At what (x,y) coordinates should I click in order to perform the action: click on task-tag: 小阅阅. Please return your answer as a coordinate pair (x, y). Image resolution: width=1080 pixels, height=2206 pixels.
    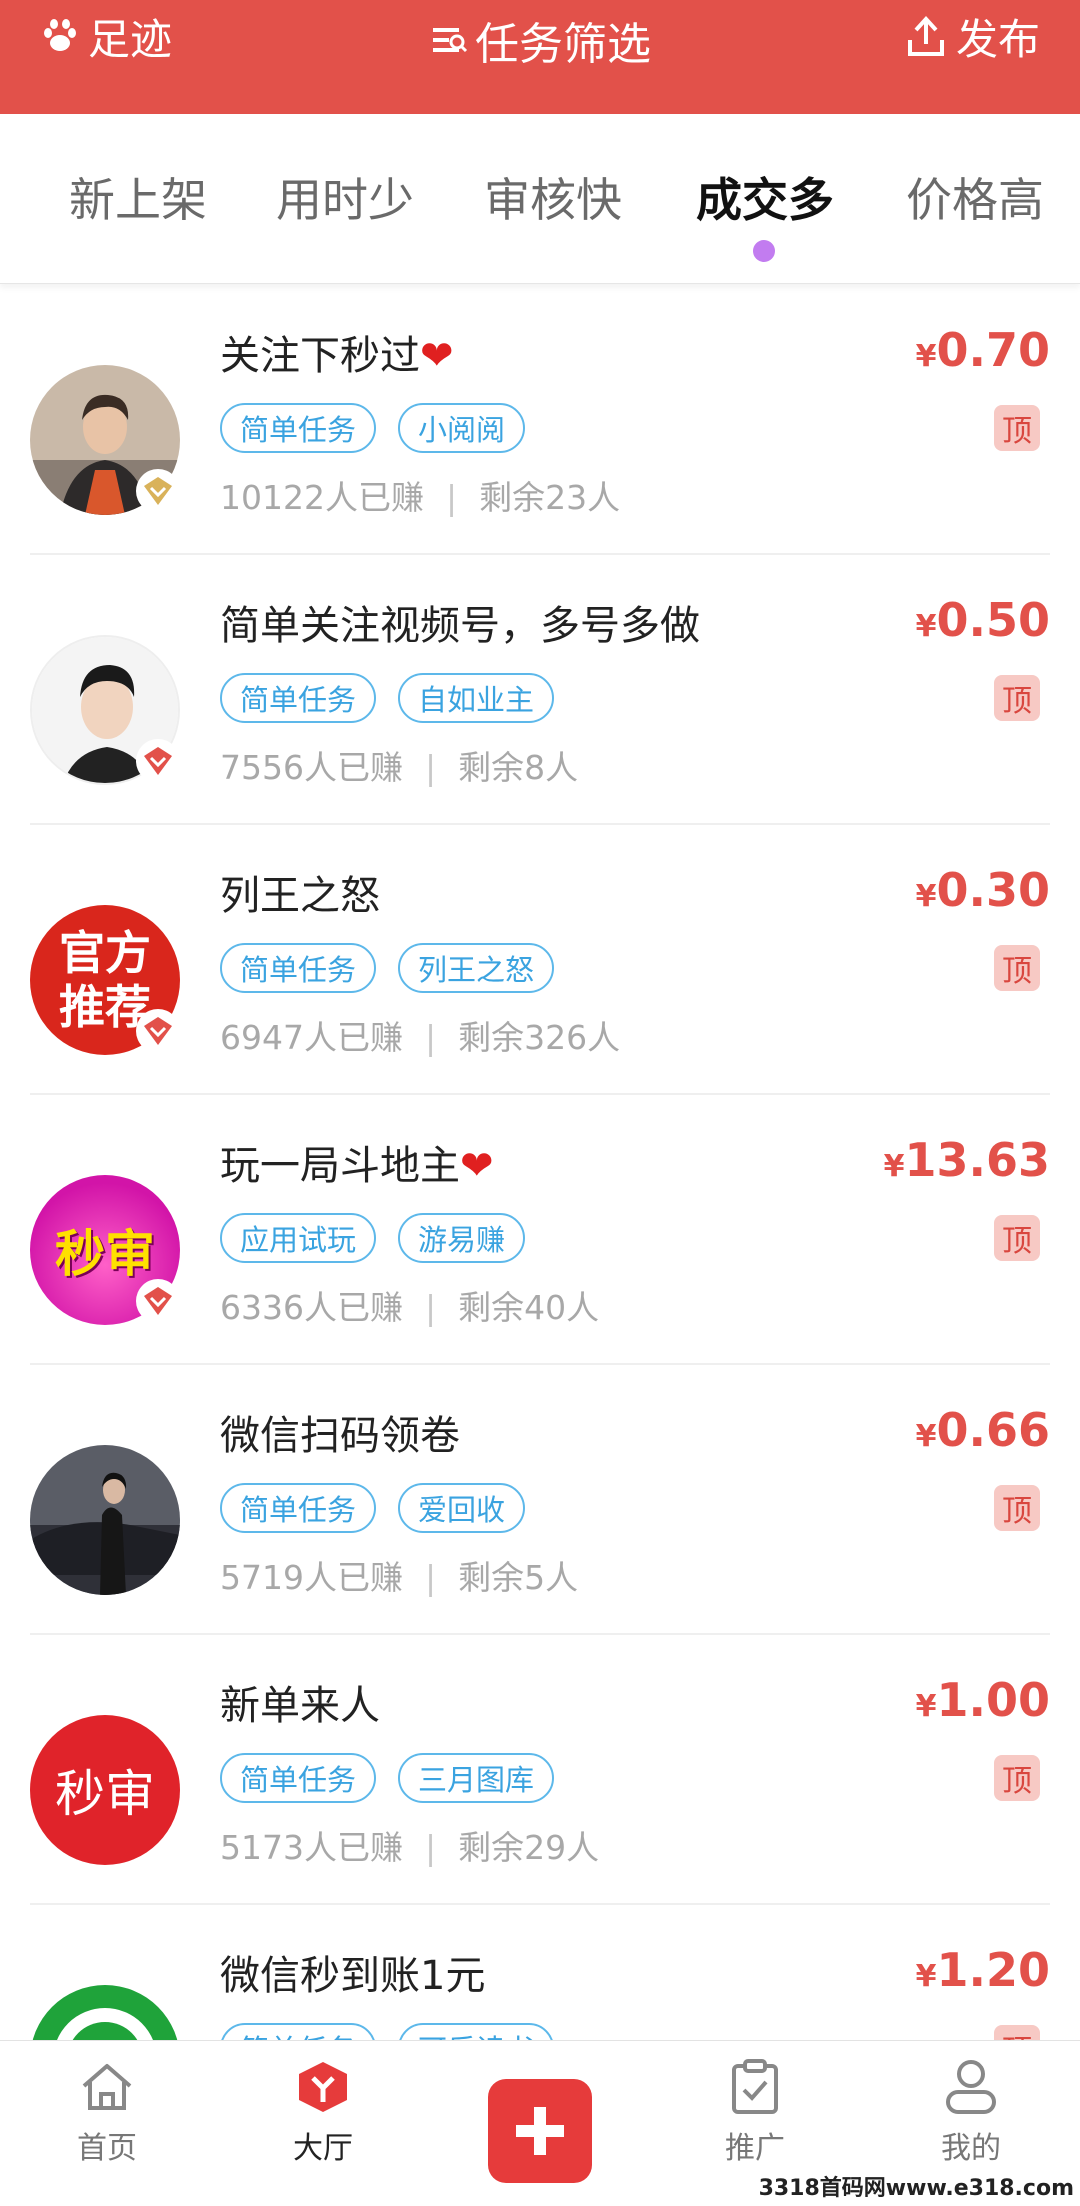
    Looking at the image, I should click on (462, 428).